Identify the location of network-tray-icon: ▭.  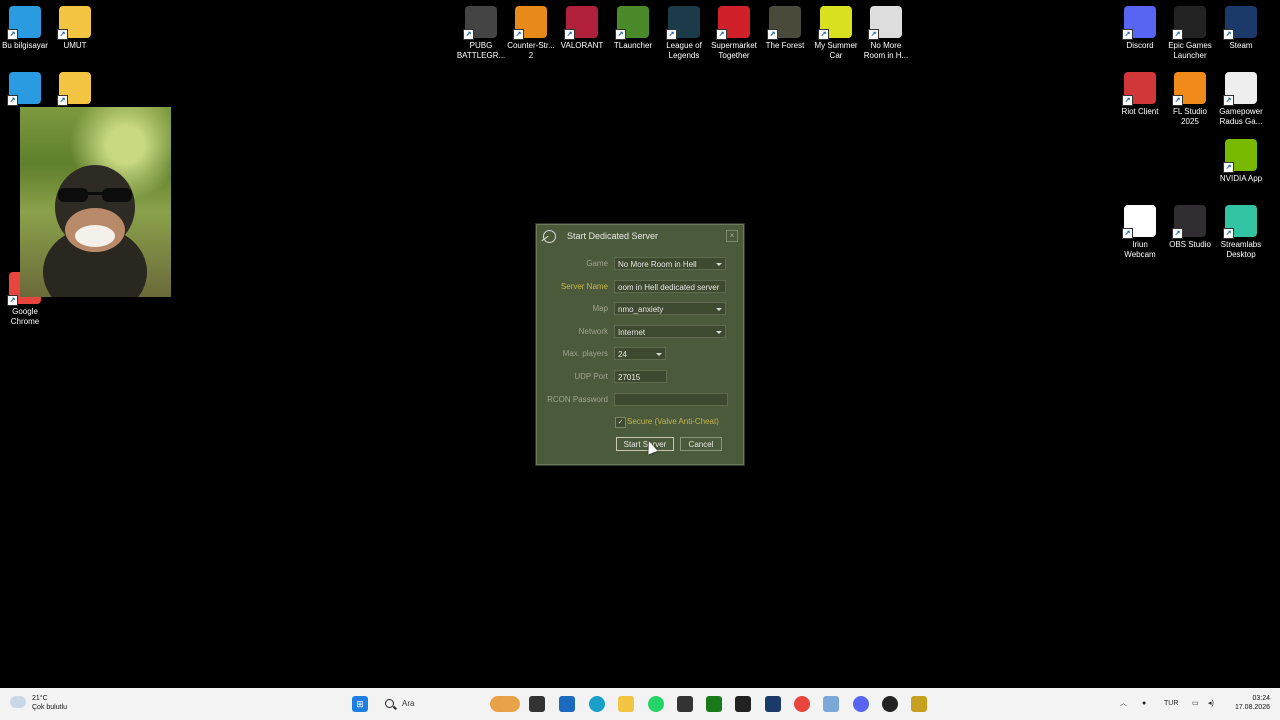
(1195, 704).